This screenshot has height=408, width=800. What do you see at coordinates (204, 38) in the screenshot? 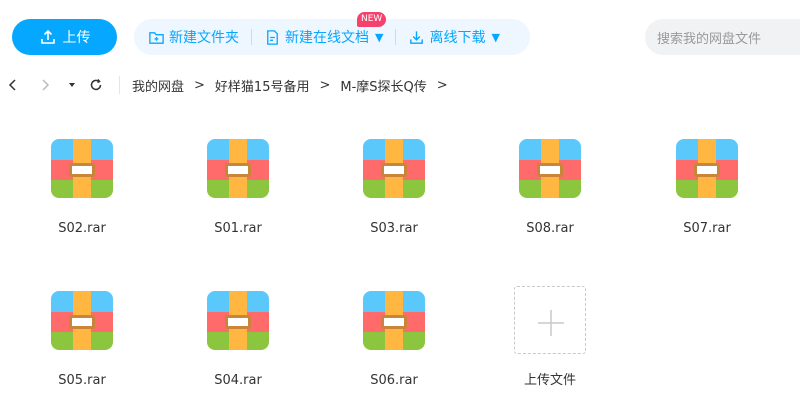
I see `new-folder-label: 新建文件夹` at bounding box center [204, 38].